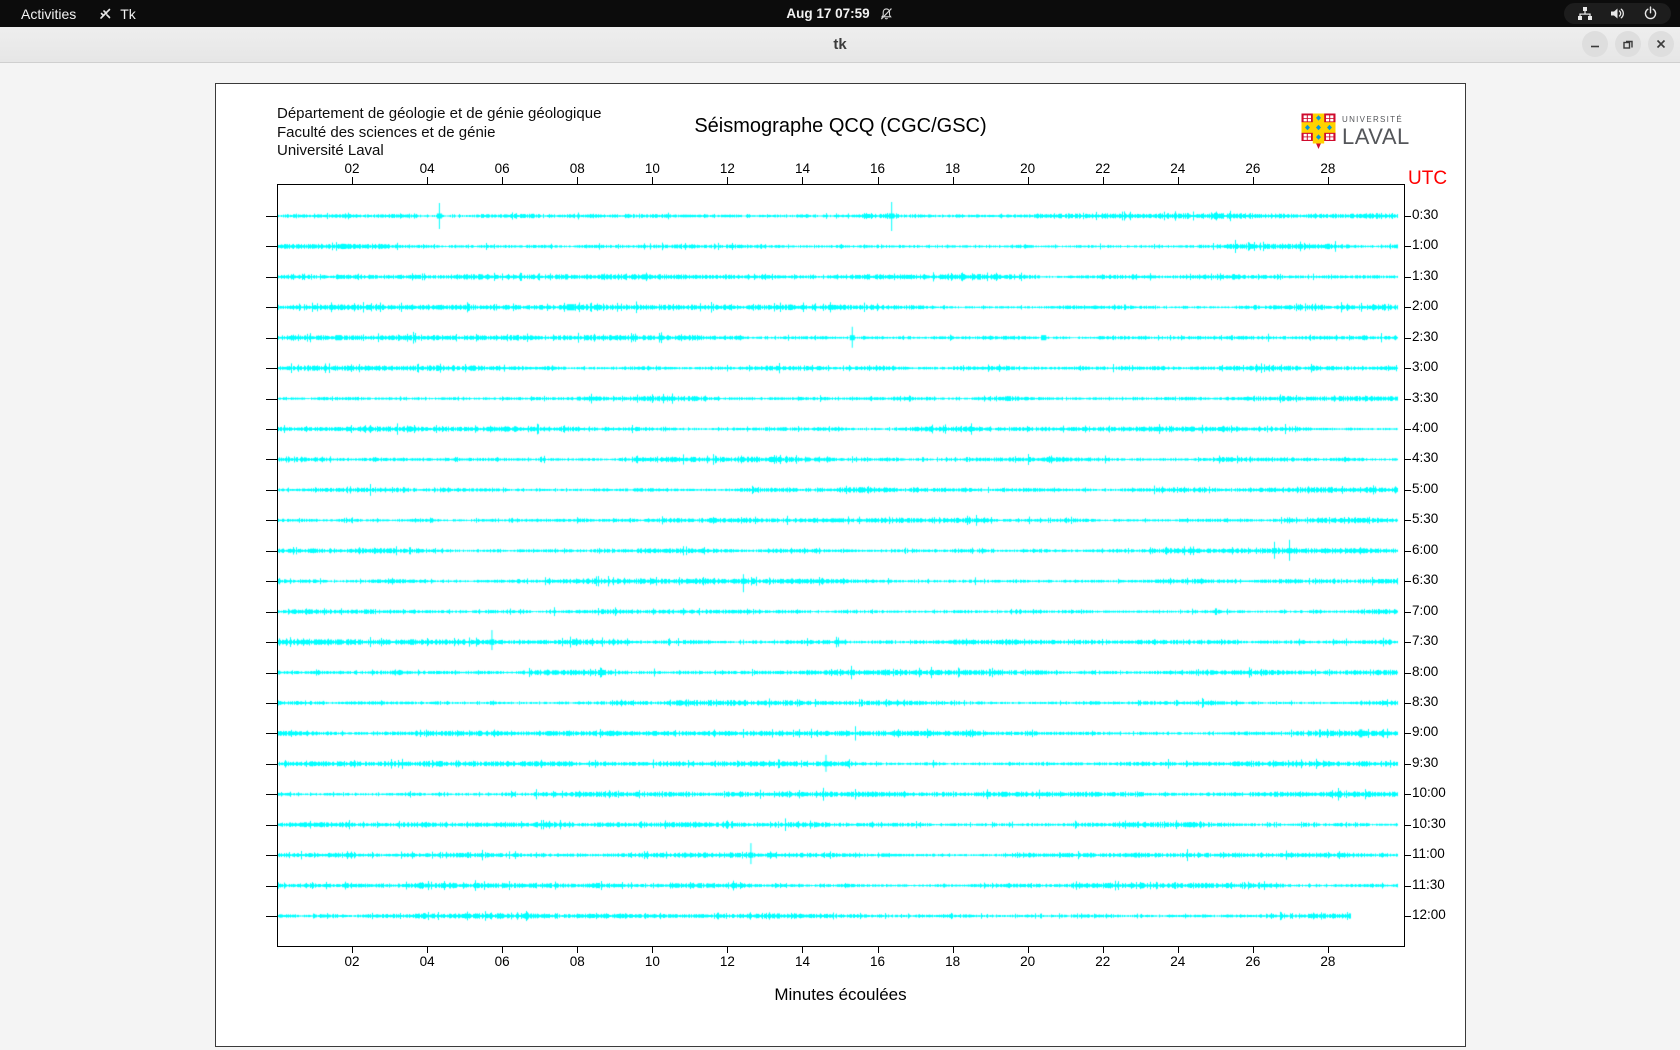  I want to click on network-icon, so click(1585, 13).